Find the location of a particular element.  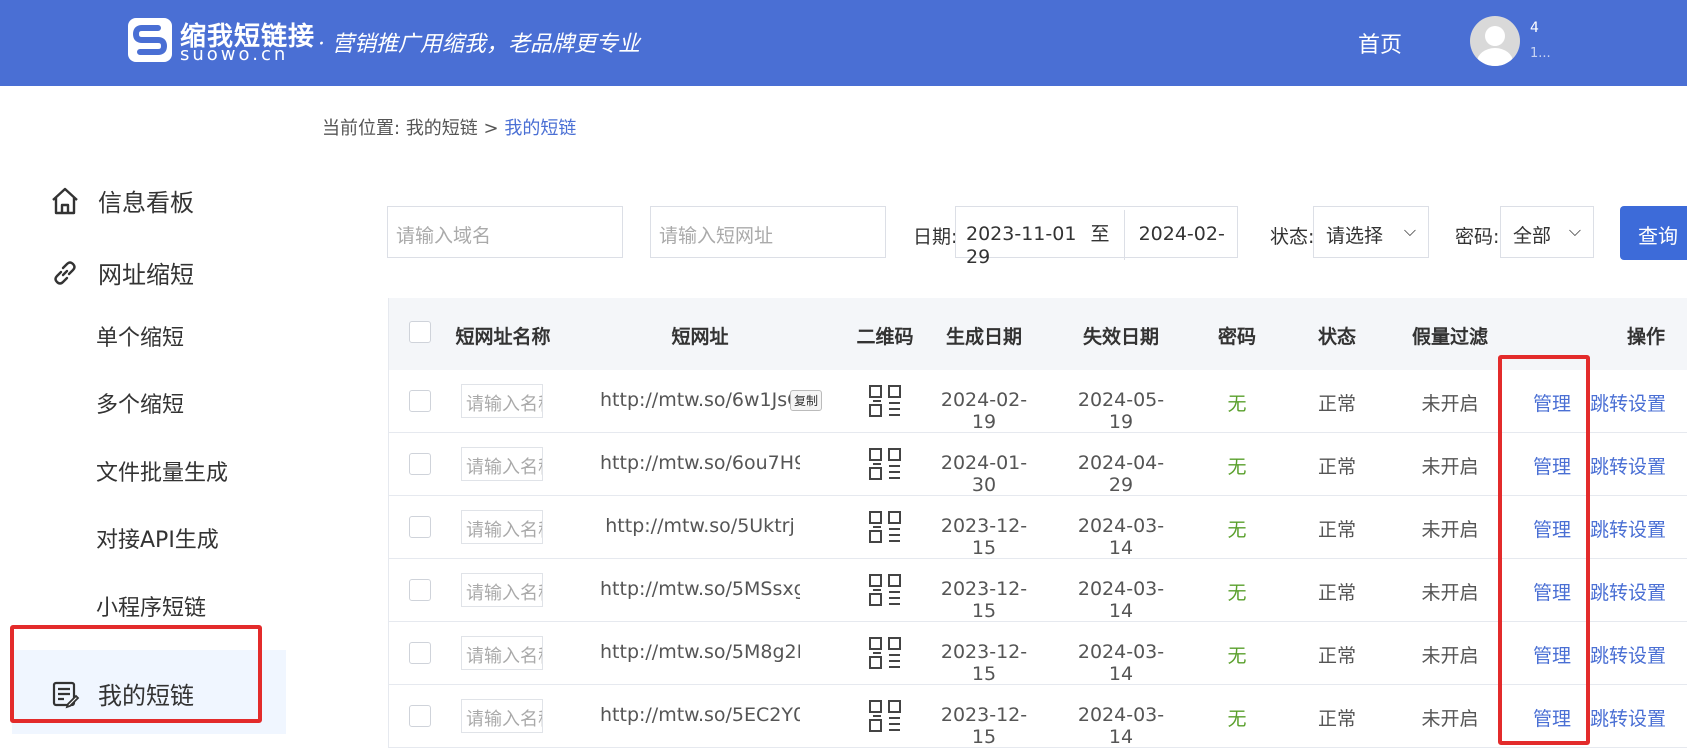

sidebar-subitem-api: 对接API生成 is located at coordinates (157, 538).